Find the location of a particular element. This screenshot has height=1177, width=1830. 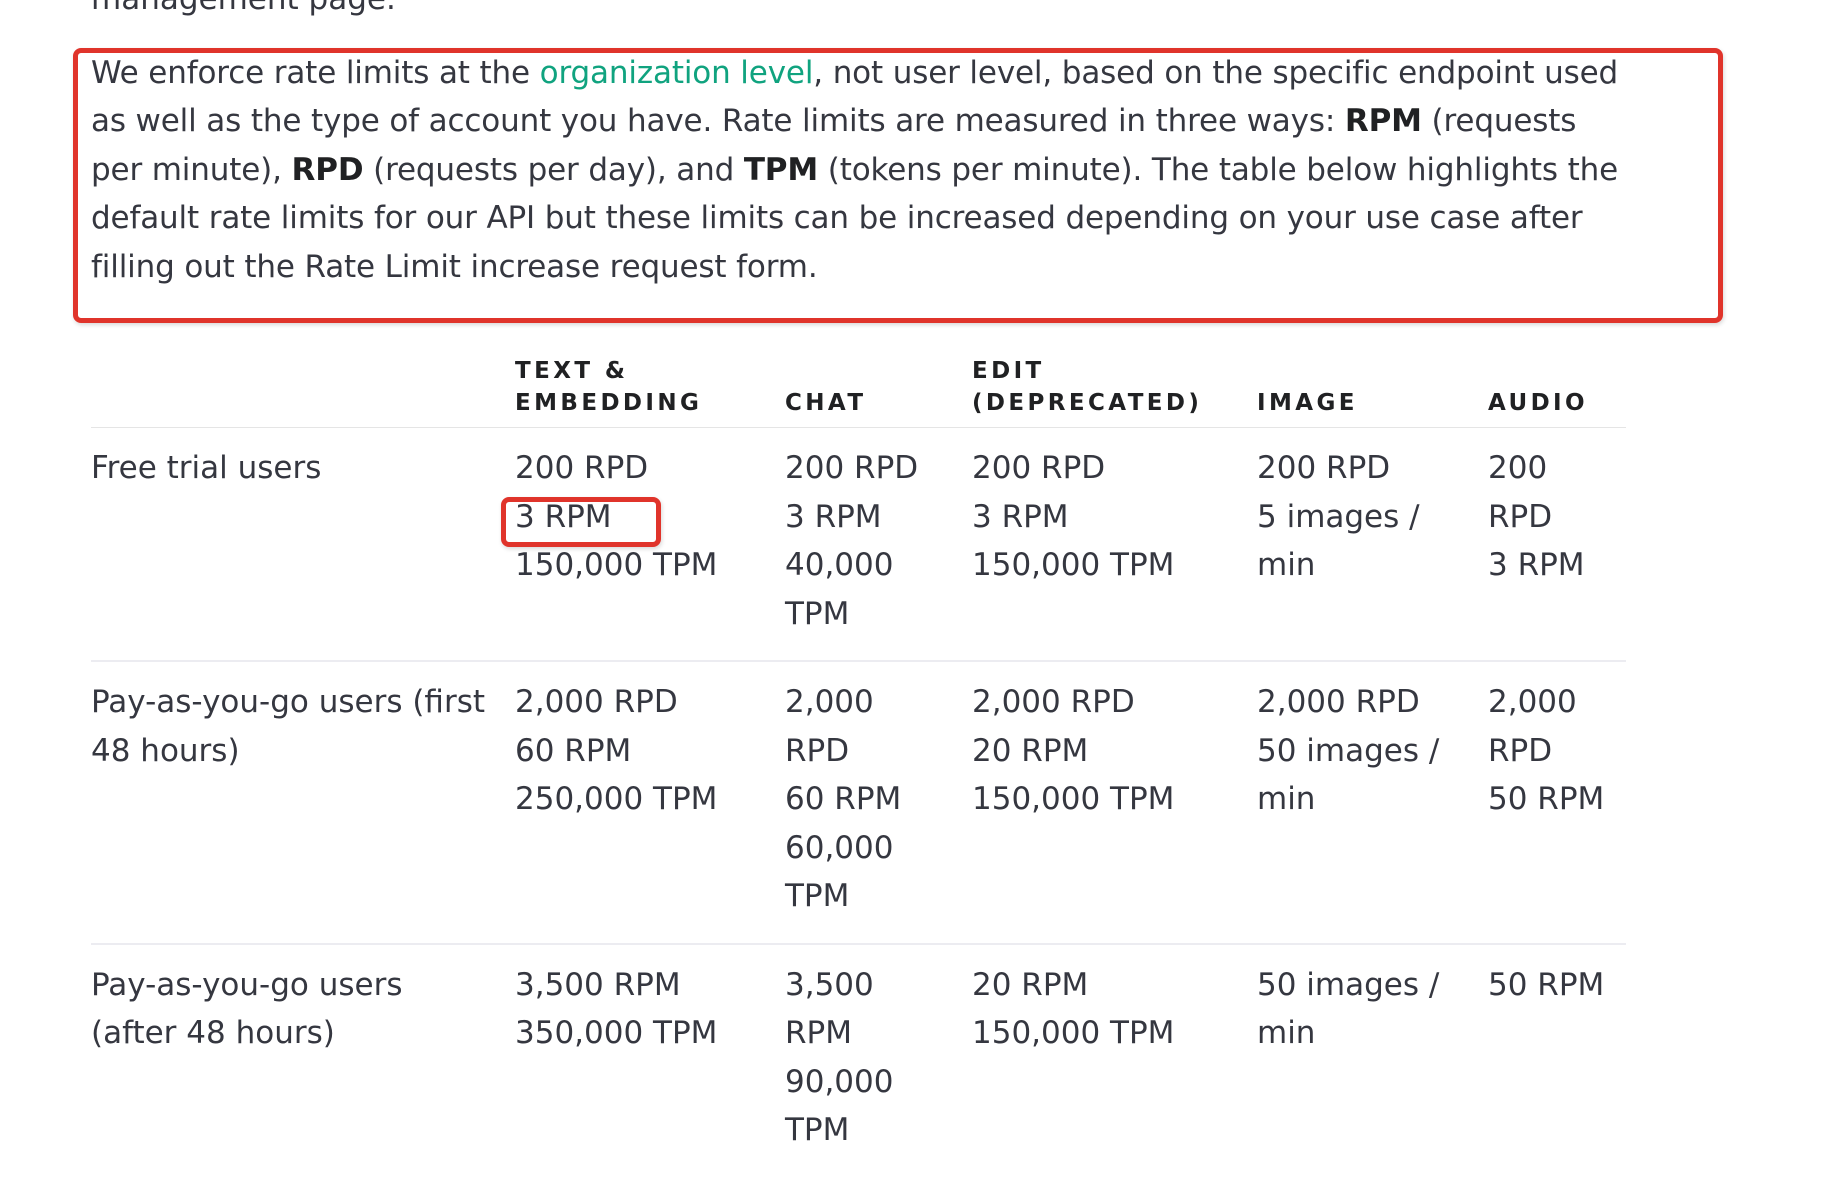

intro-text-1: We enforce rate limits at the is located at coordinates (315, 73).